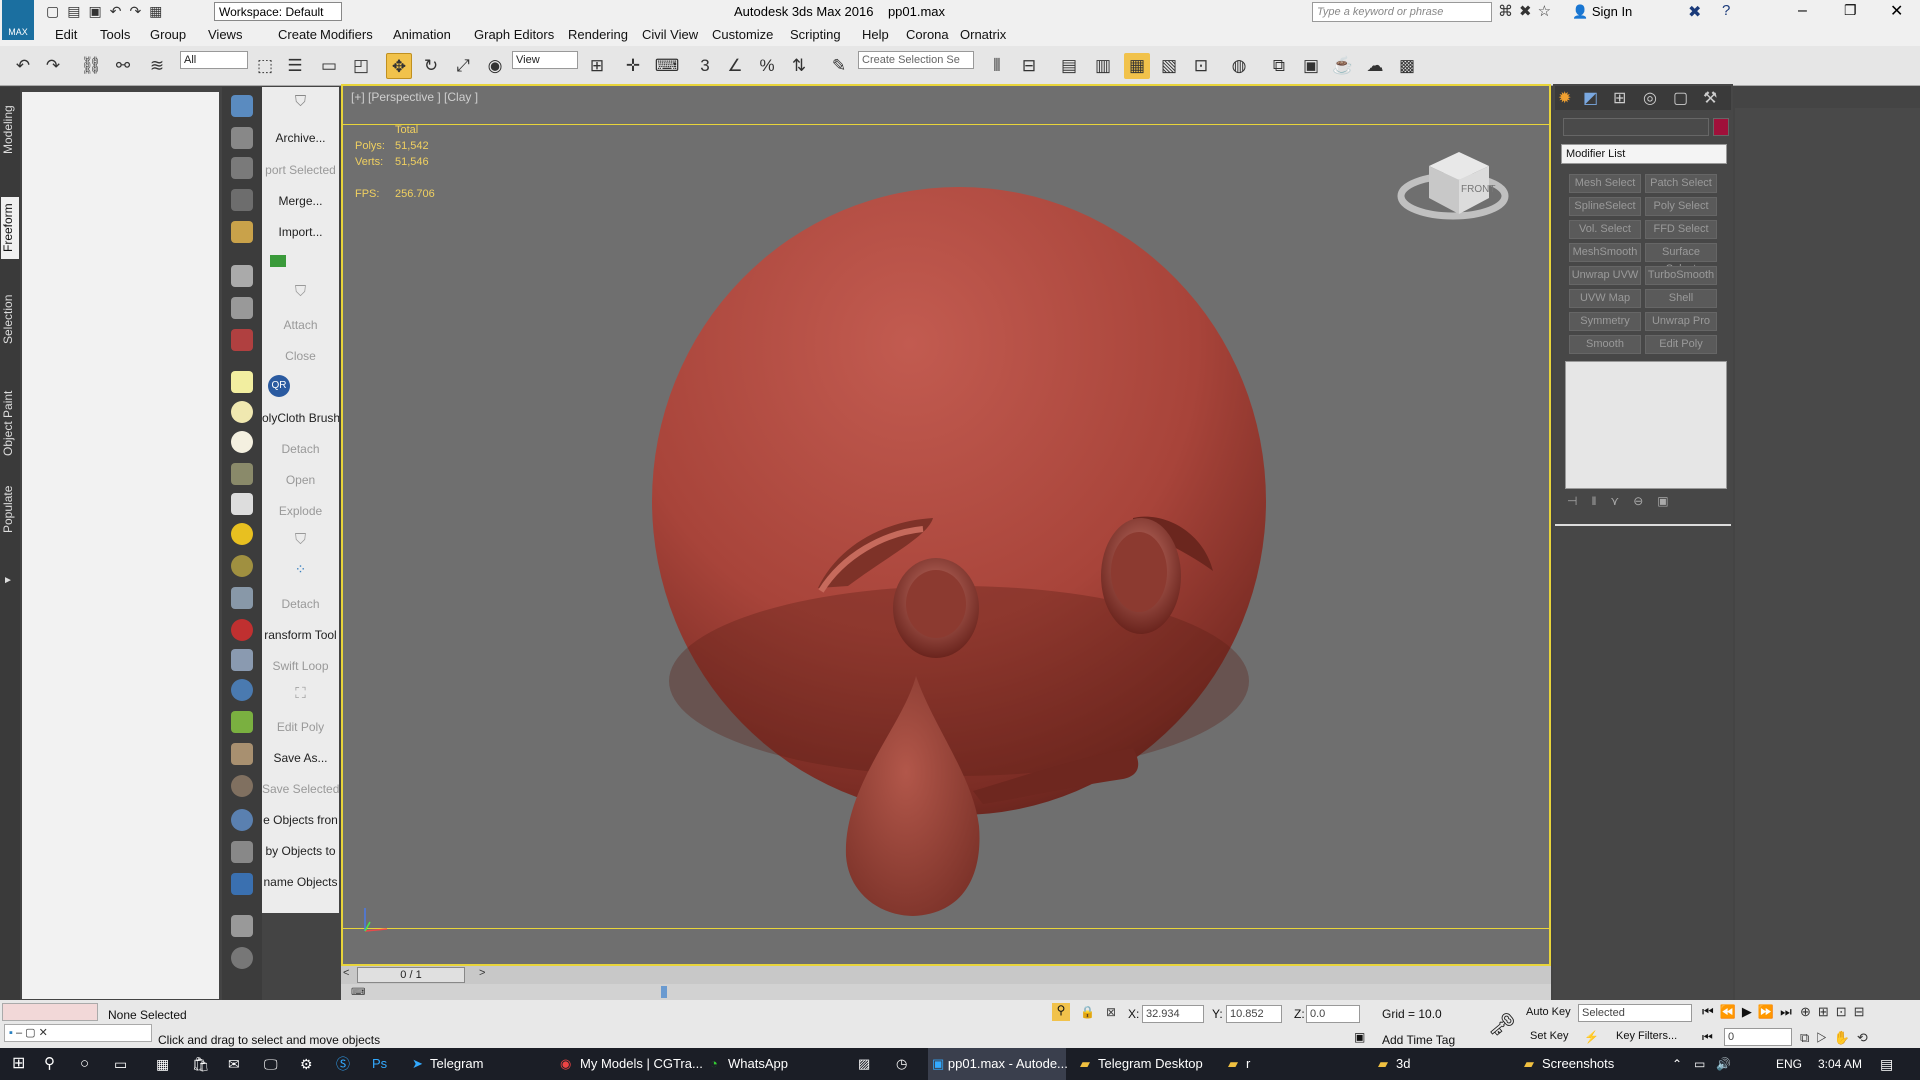 Image resolution: width=1920 pixels, height=1080 pixels. Describe the element at coordinates (1605, 183) in the screenshot. I see `mesh-select-button: Mesh Select` at that location.